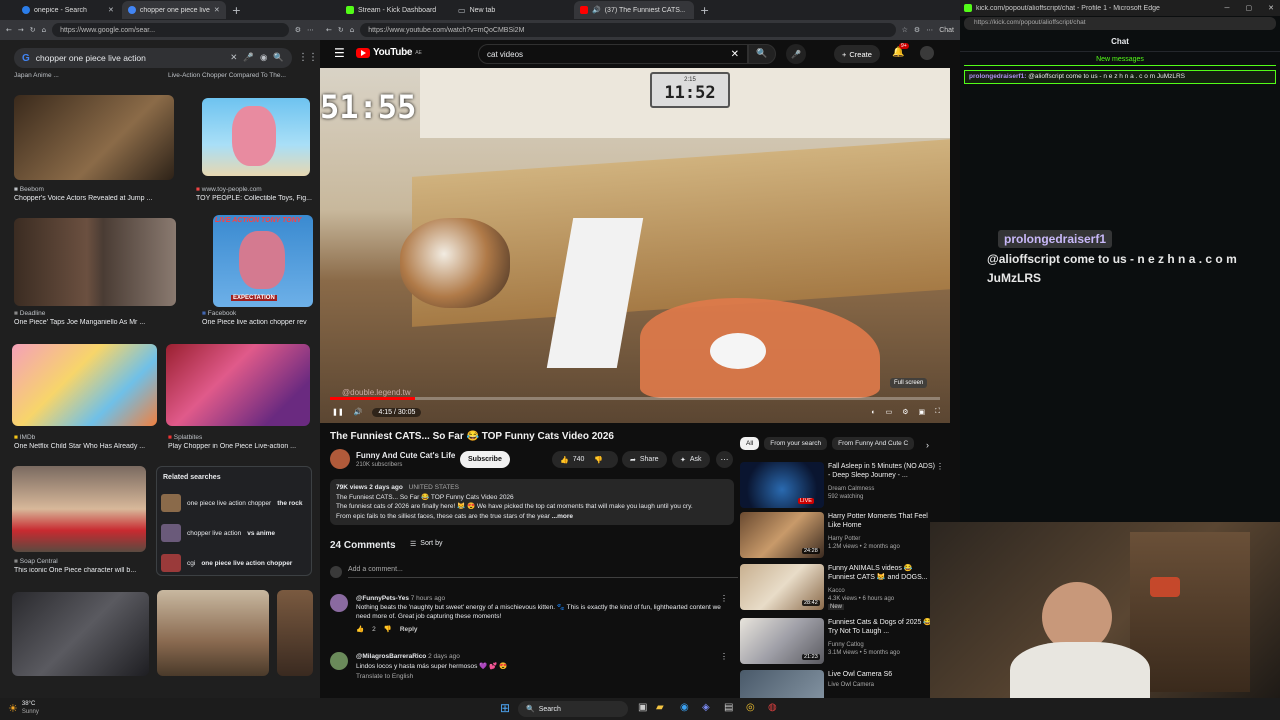 Image resolution: width=1280 pixels, height=720 pixels. Describe the element at coordinates (634, 10) in the screenshot. I see `tab-youtube-video: 🔊 (37) The Funniest CATS... So F` at that location.